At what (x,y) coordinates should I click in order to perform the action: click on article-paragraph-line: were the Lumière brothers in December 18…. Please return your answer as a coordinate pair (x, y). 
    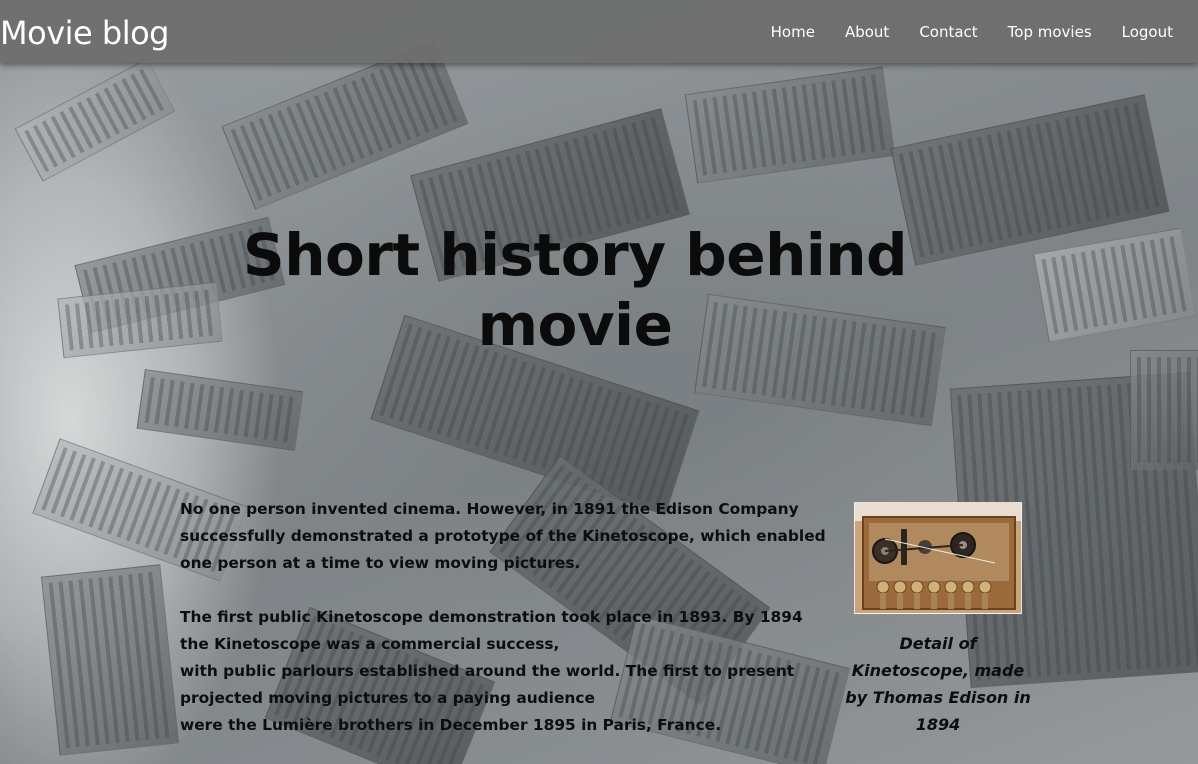
    Looking at the image, I should click on (451, 725).